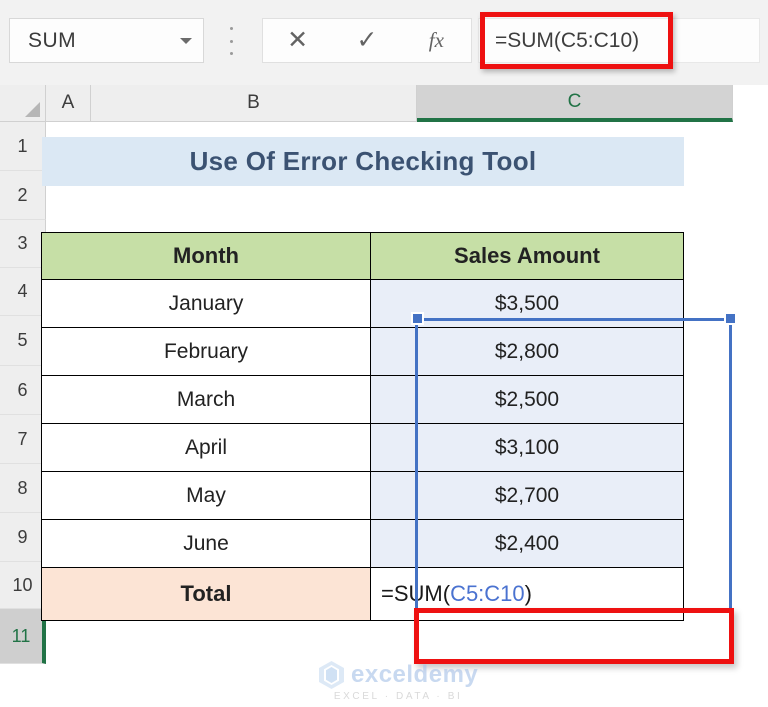  I want to click on table-row: June $2,400, so click(362, 543).